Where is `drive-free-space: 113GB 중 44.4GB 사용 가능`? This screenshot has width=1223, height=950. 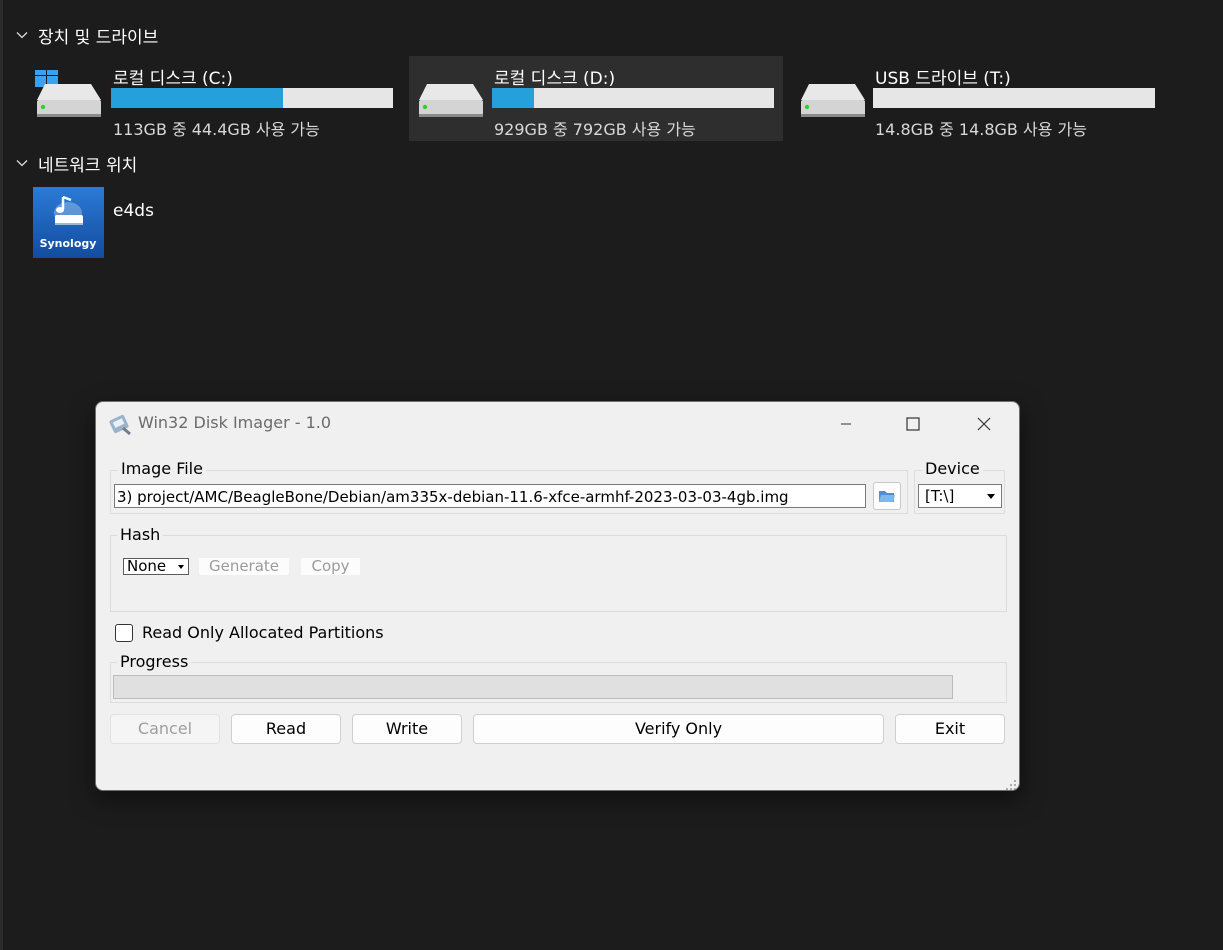 drive-free-space: 113GB 중 44.4GB 사용 가능 is located at coordinates (216, 129).